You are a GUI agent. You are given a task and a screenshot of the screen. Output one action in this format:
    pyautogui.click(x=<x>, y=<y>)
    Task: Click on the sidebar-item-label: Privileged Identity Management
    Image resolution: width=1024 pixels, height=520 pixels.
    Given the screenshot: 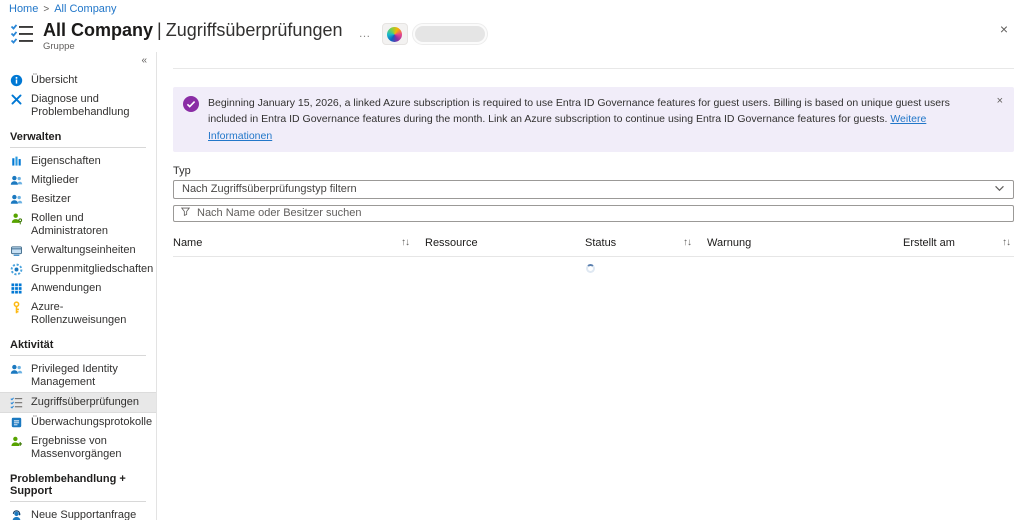 What is the action you would take?
    pyautogui.click(x=74, y=375)
    